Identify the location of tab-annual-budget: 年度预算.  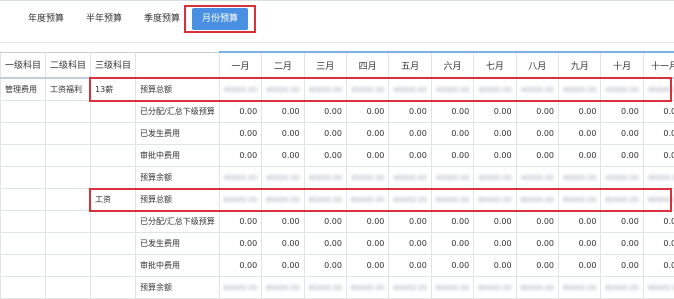
(46, 19).